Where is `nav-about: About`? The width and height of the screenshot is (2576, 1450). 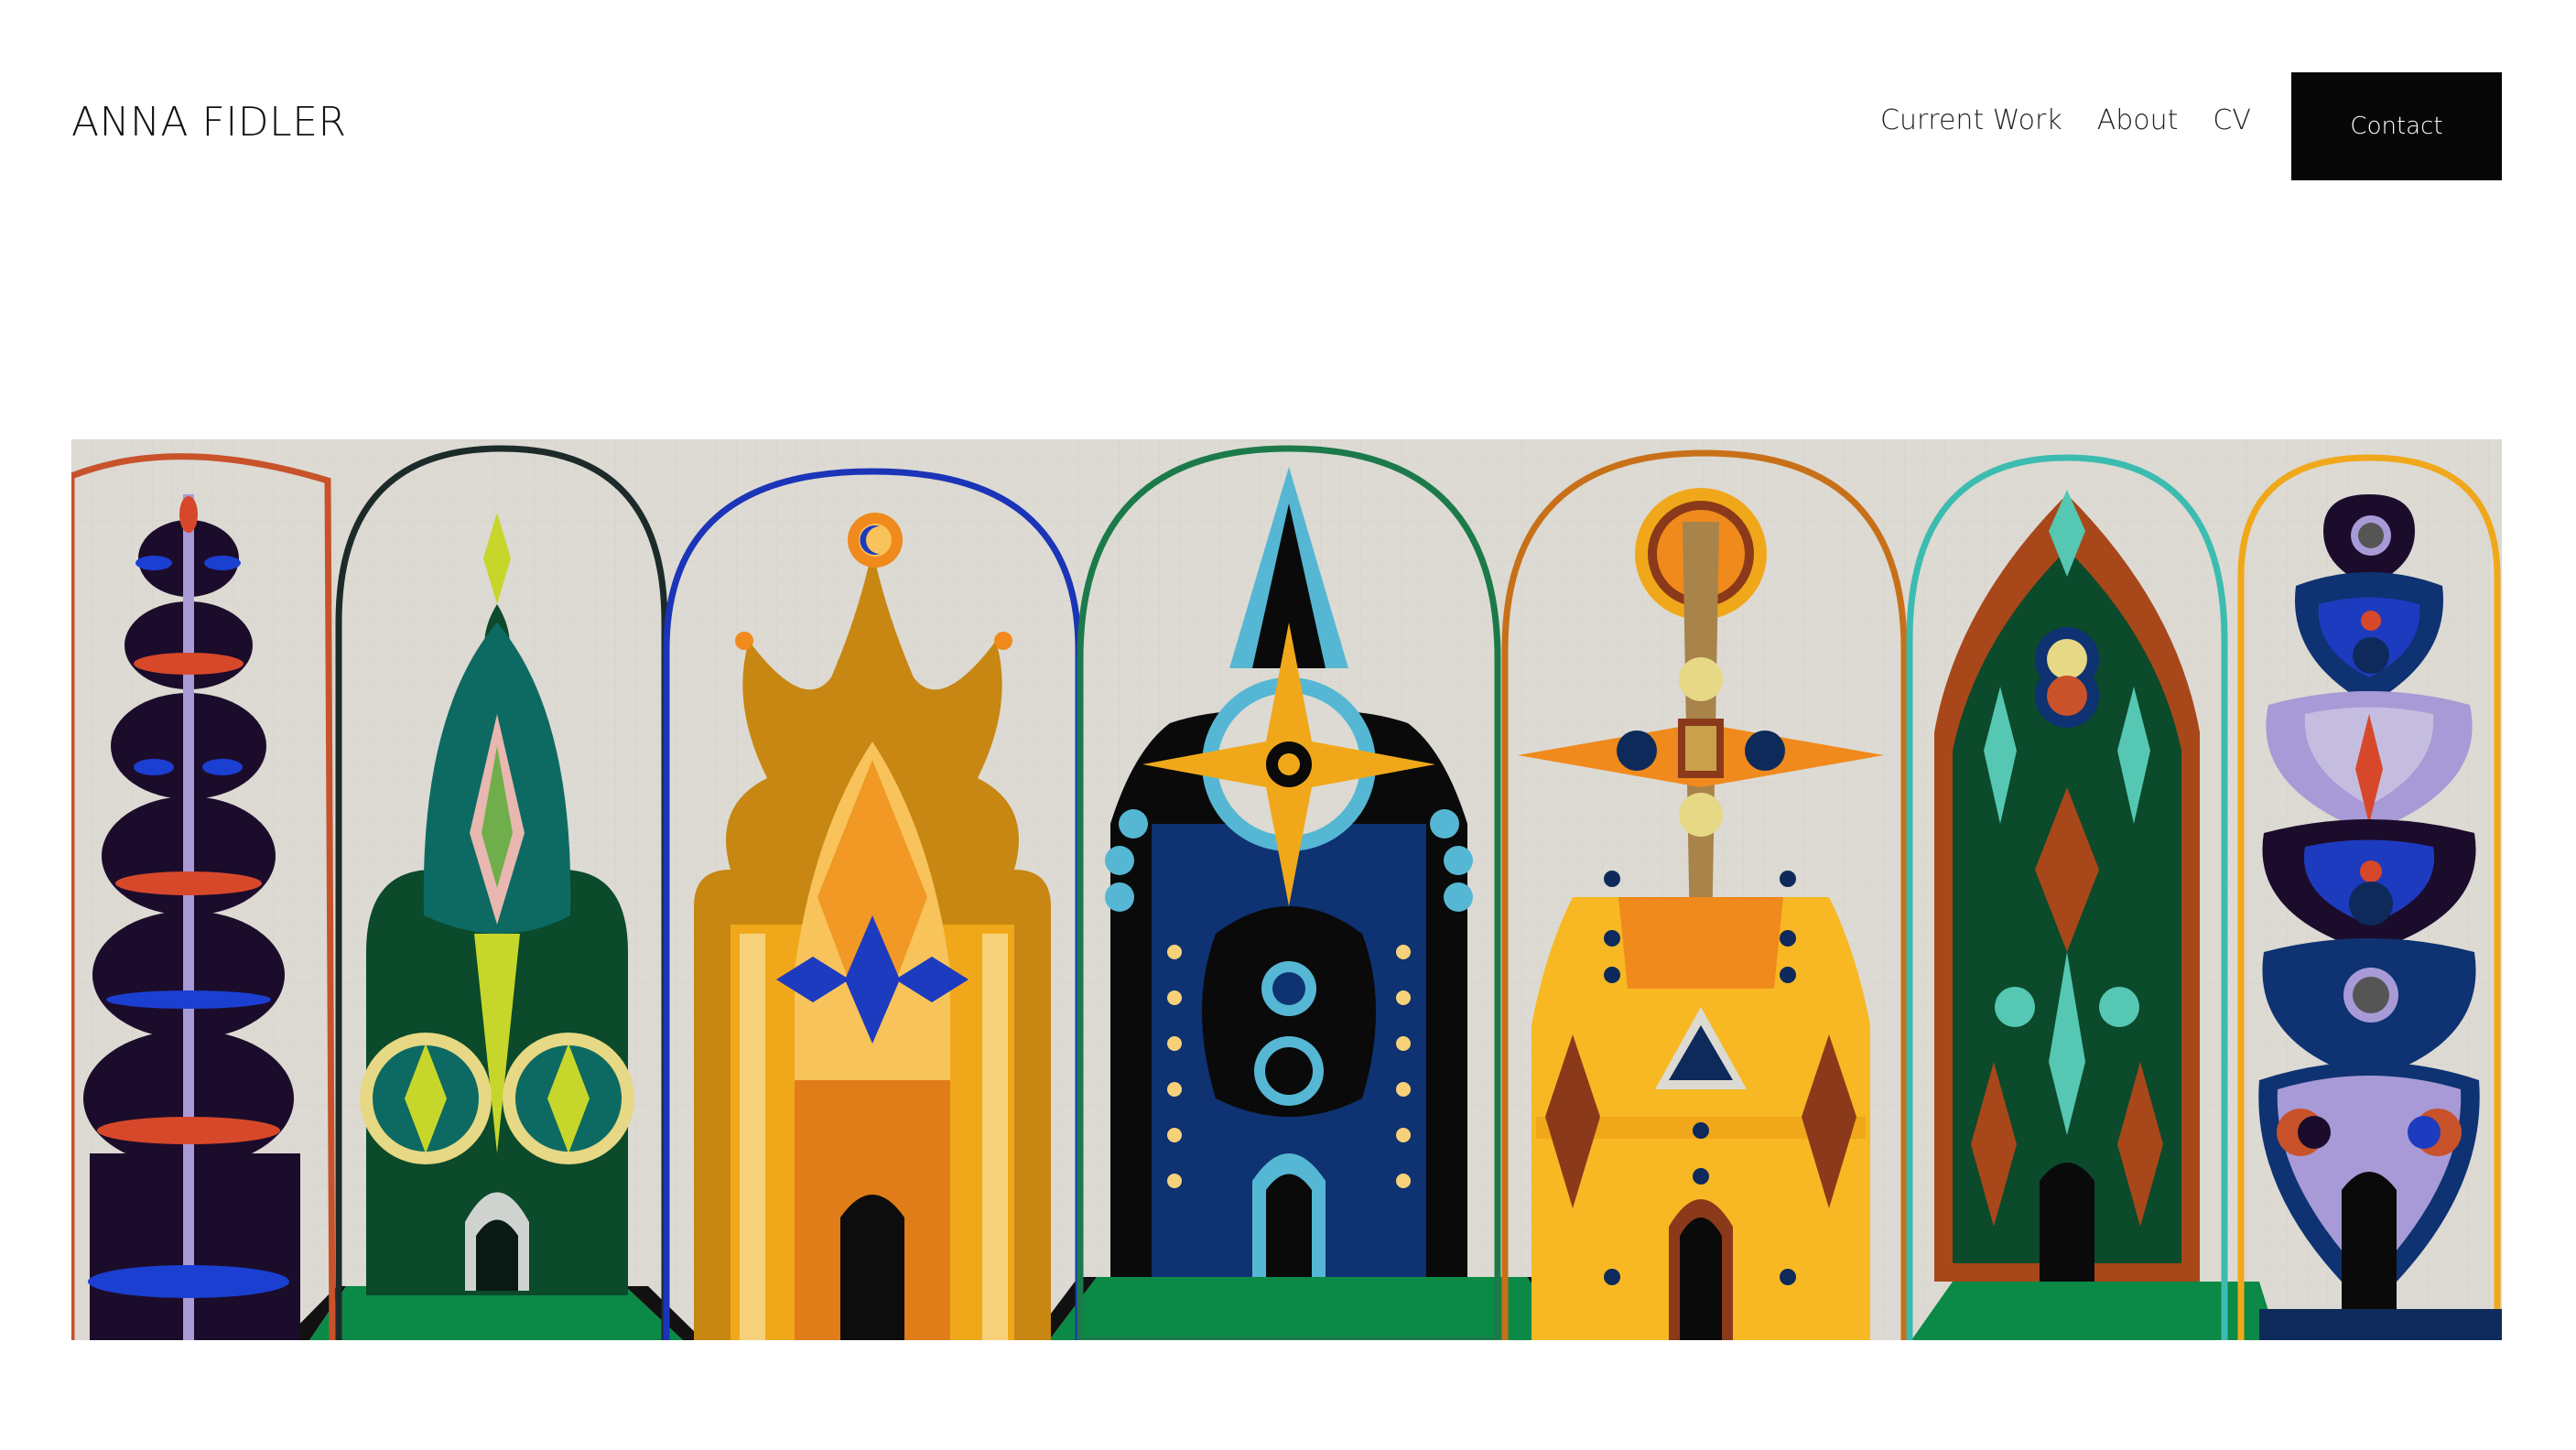
nav-about: About is located at coordinates (2138, 120).